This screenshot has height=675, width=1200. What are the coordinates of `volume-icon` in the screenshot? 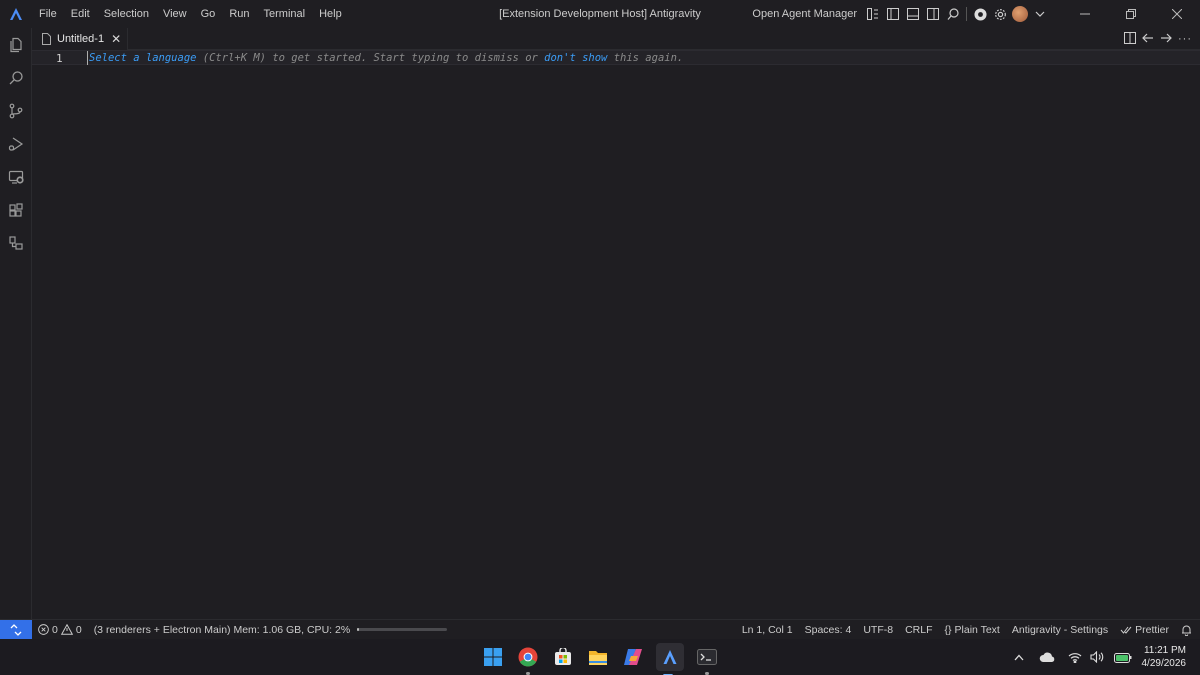 It's located at (1097, 657).